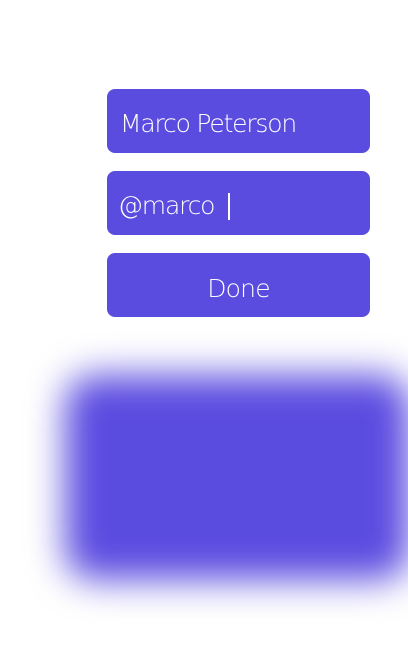  Describe the element at coordinates (208, 123) in the screenshot. I see `name-input-value: Marco Peterson` at that location.